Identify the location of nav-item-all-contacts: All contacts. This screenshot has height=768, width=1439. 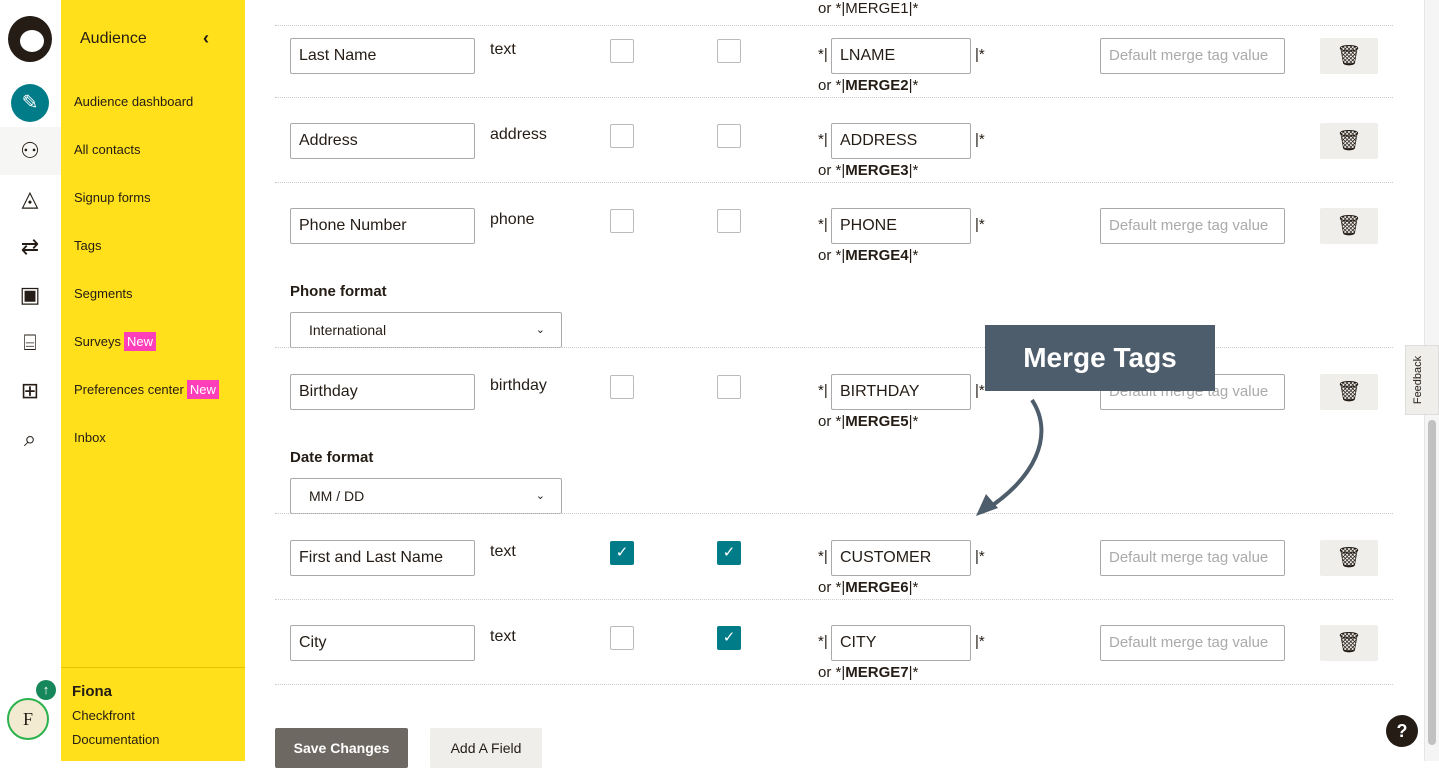
(107, 149).